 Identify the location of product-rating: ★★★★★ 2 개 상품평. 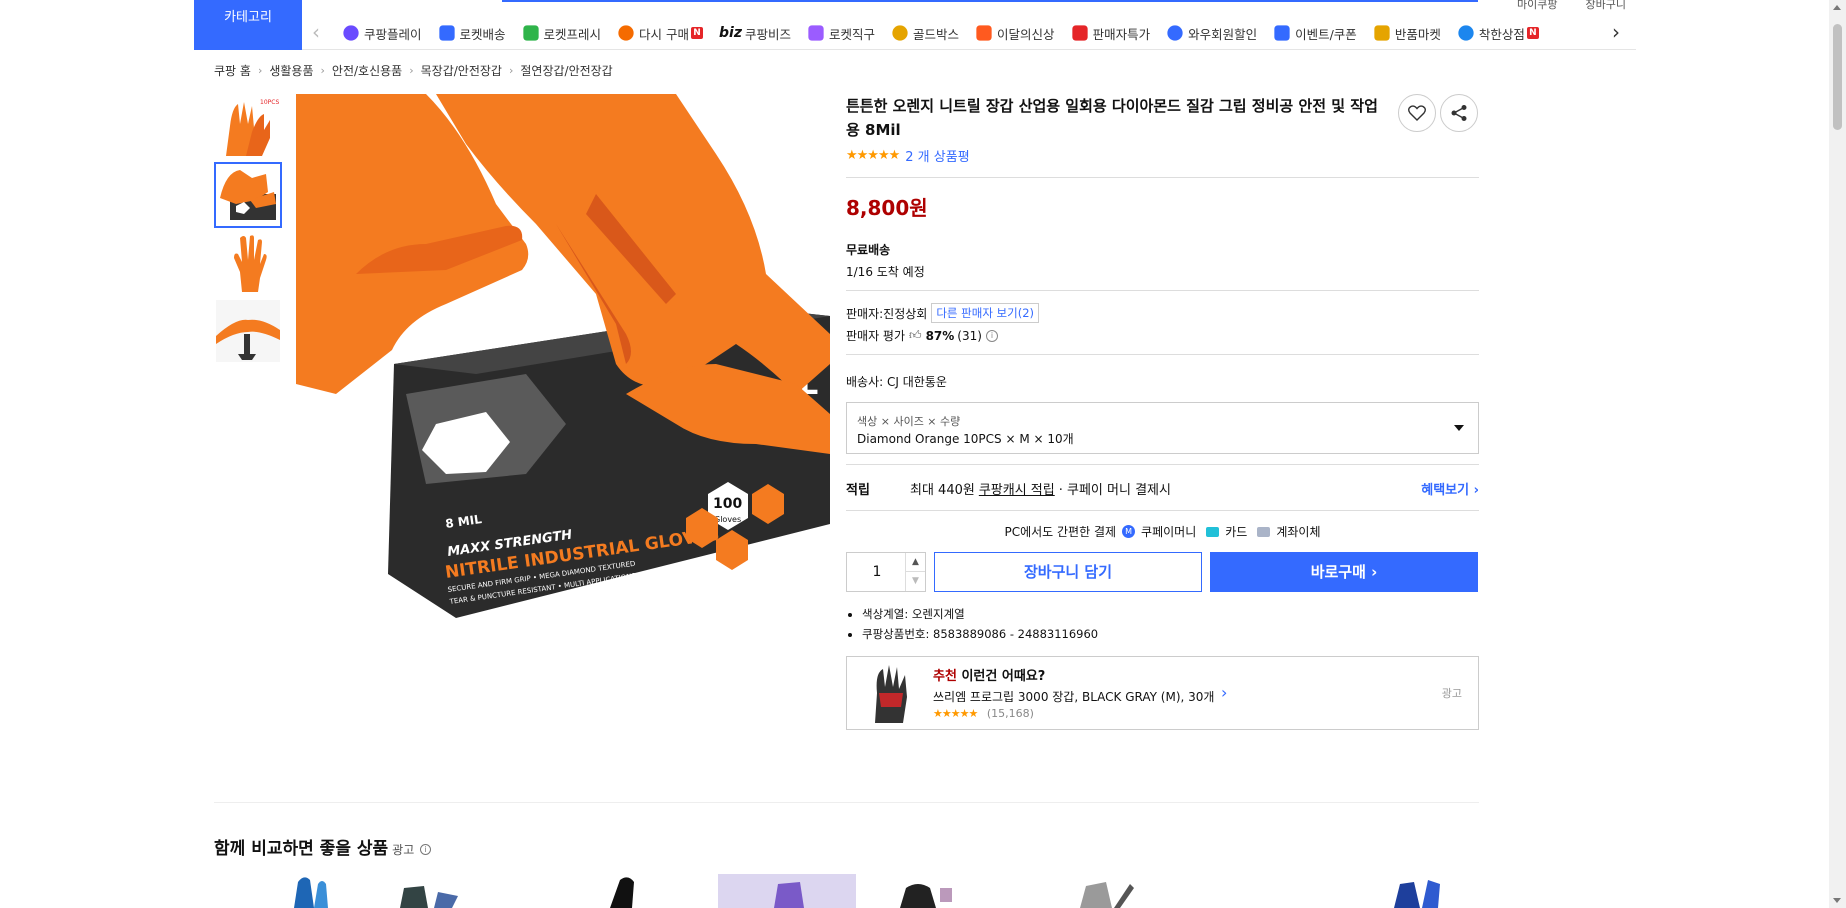
(1162, 155).